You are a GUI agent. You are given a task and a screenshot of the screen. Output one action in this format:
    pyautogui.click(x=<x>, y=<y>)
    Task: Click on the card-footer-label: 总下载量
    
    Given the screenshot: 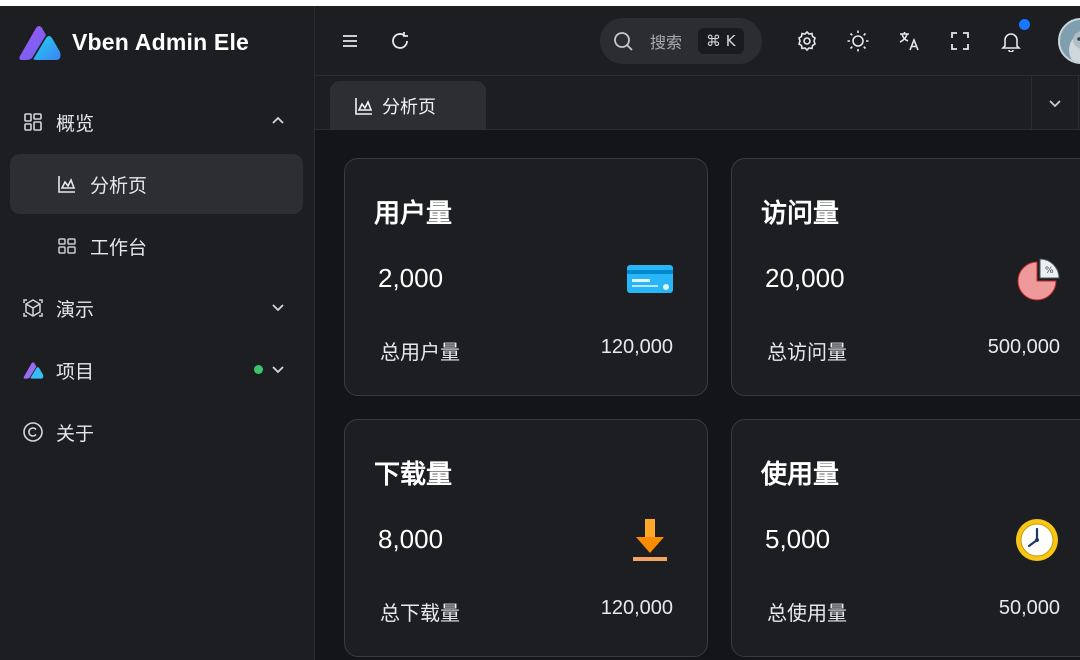 What is the action you would take?
    pyautogui.click(x=420, y=613)
    